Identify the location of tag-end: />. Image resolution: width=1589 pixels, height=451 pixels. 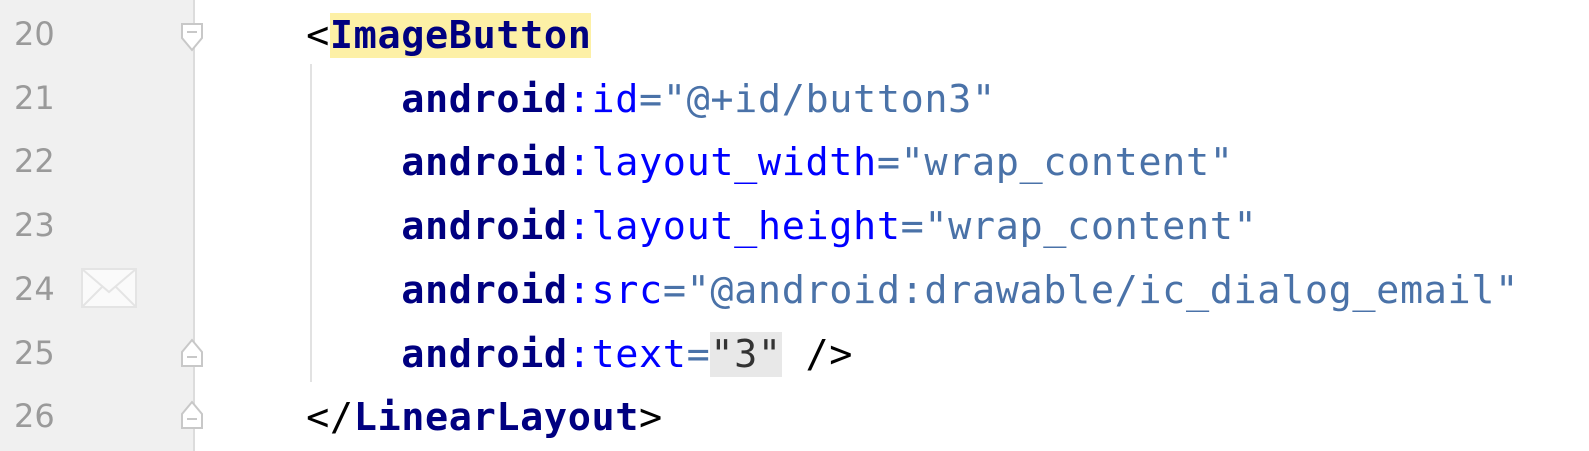
(817, 354).